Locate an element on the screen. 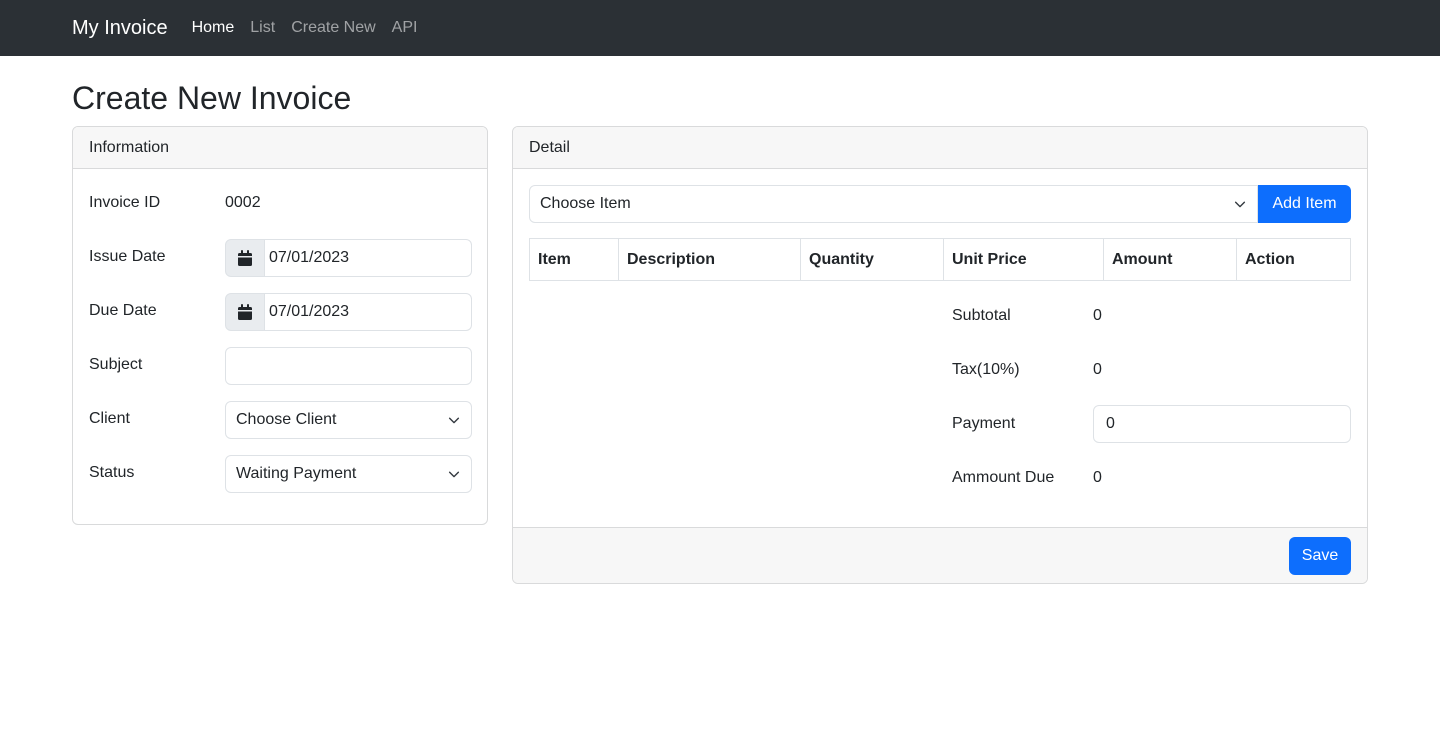  column-header-item: Item is located at coordinates (574, 259).